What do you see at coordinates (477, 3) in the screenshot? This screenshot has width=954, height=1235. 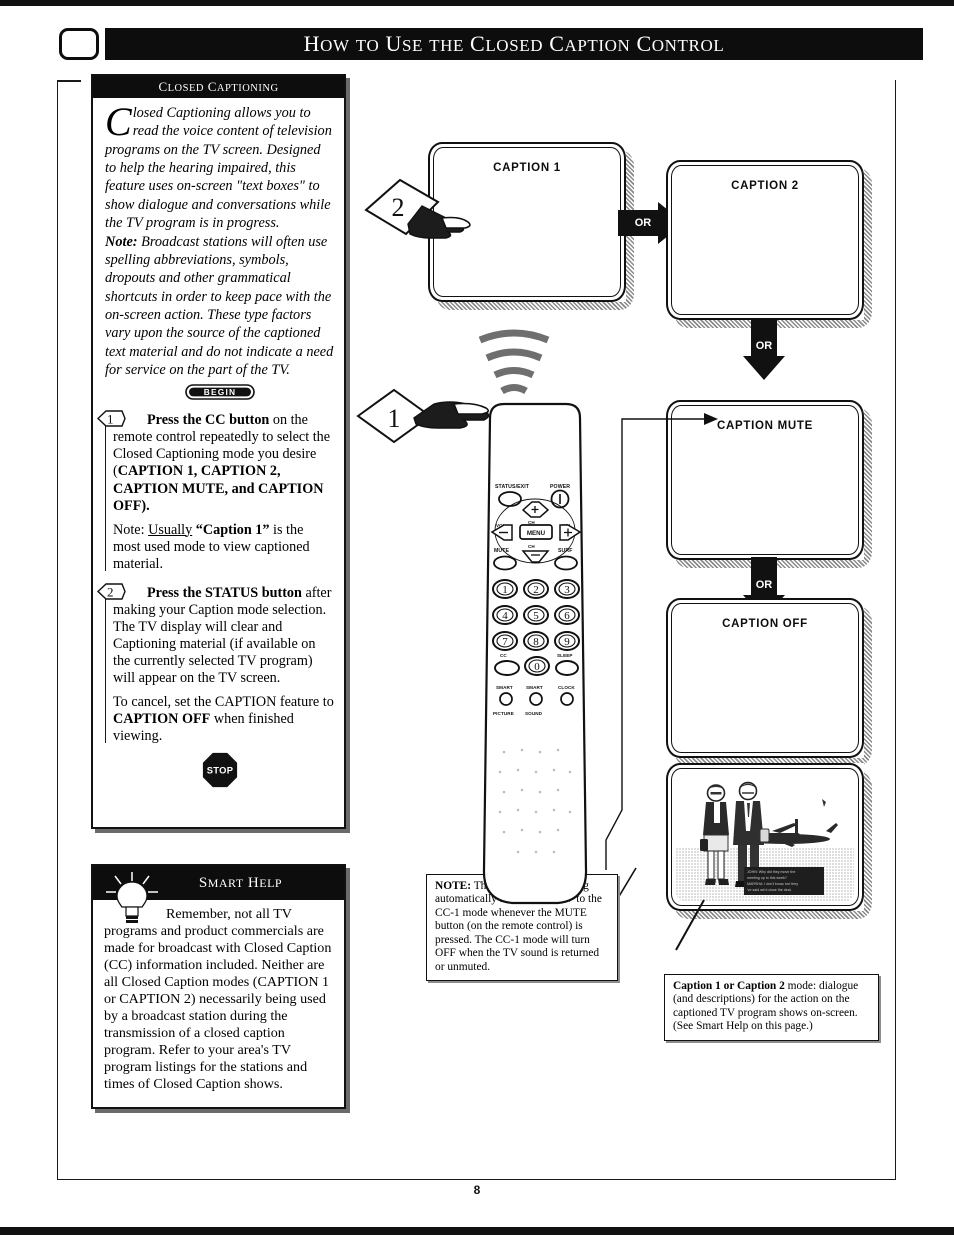 I see `page-top-rule` at bounding box center [477, 3].